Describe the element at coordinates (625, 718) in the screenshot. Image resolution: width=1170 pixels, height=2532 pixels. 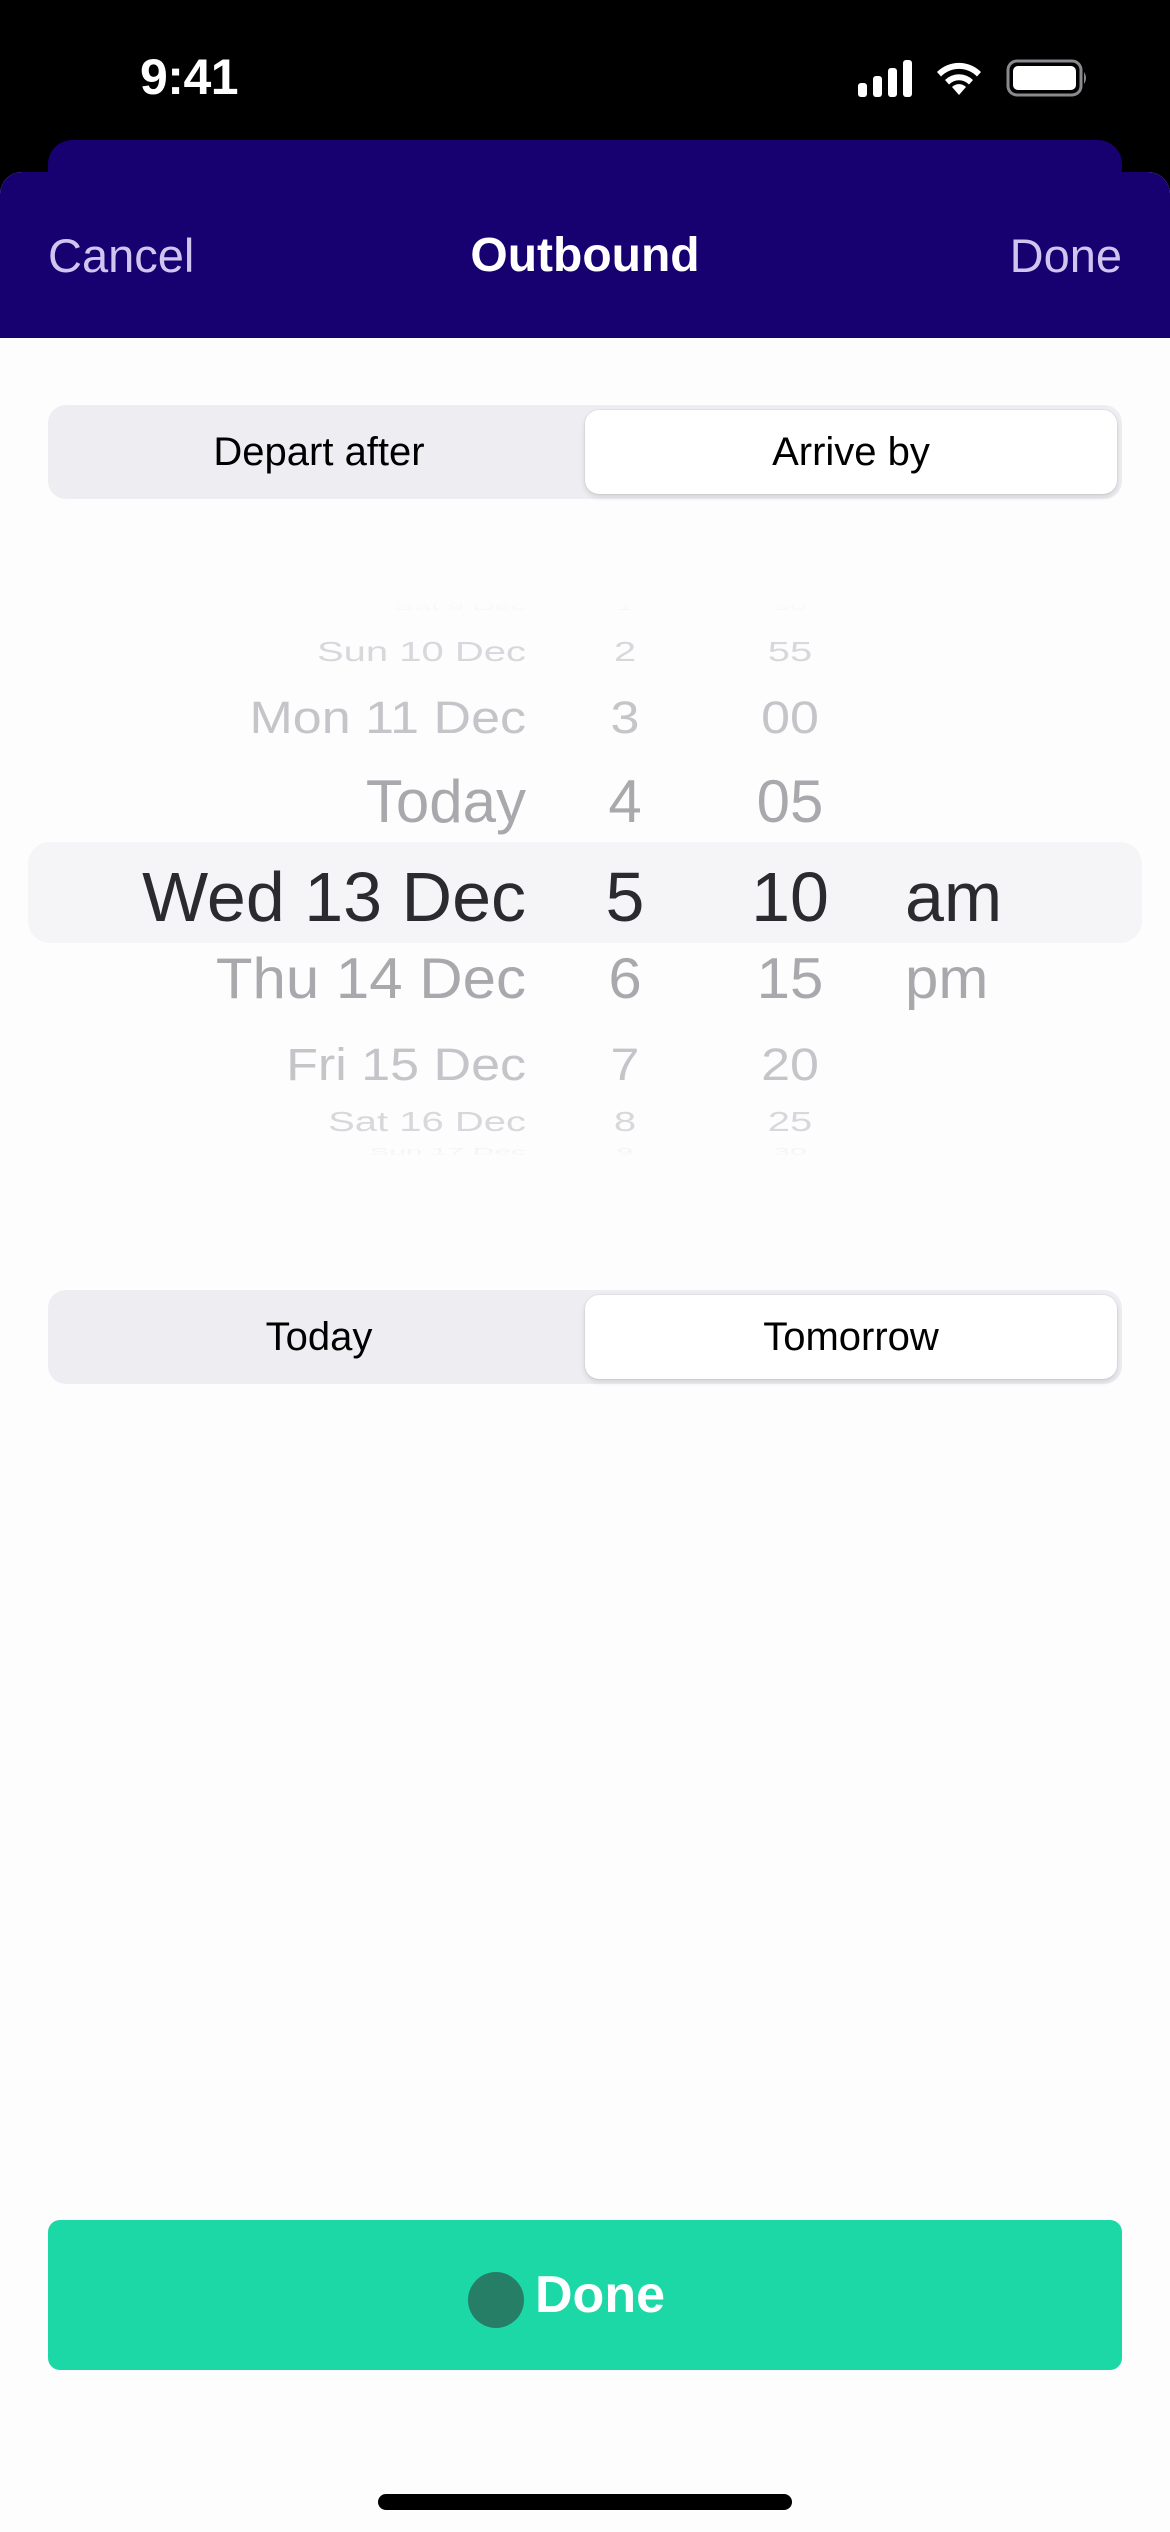
I see `picker-item: 3` at that location.